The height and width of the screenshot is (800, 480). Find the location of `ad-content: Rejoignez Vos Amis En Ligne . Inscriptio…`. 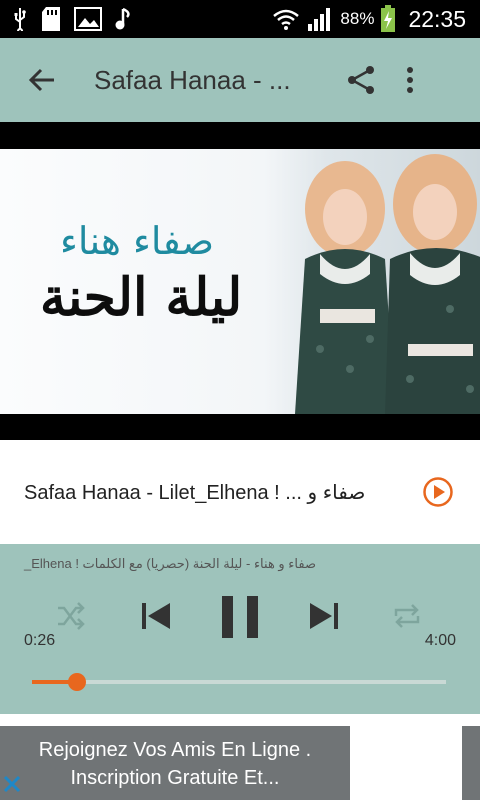

ad-content: Rejoignez Vos Amis En Ligne . Inscriptio… is located at coordinates (175, 763).